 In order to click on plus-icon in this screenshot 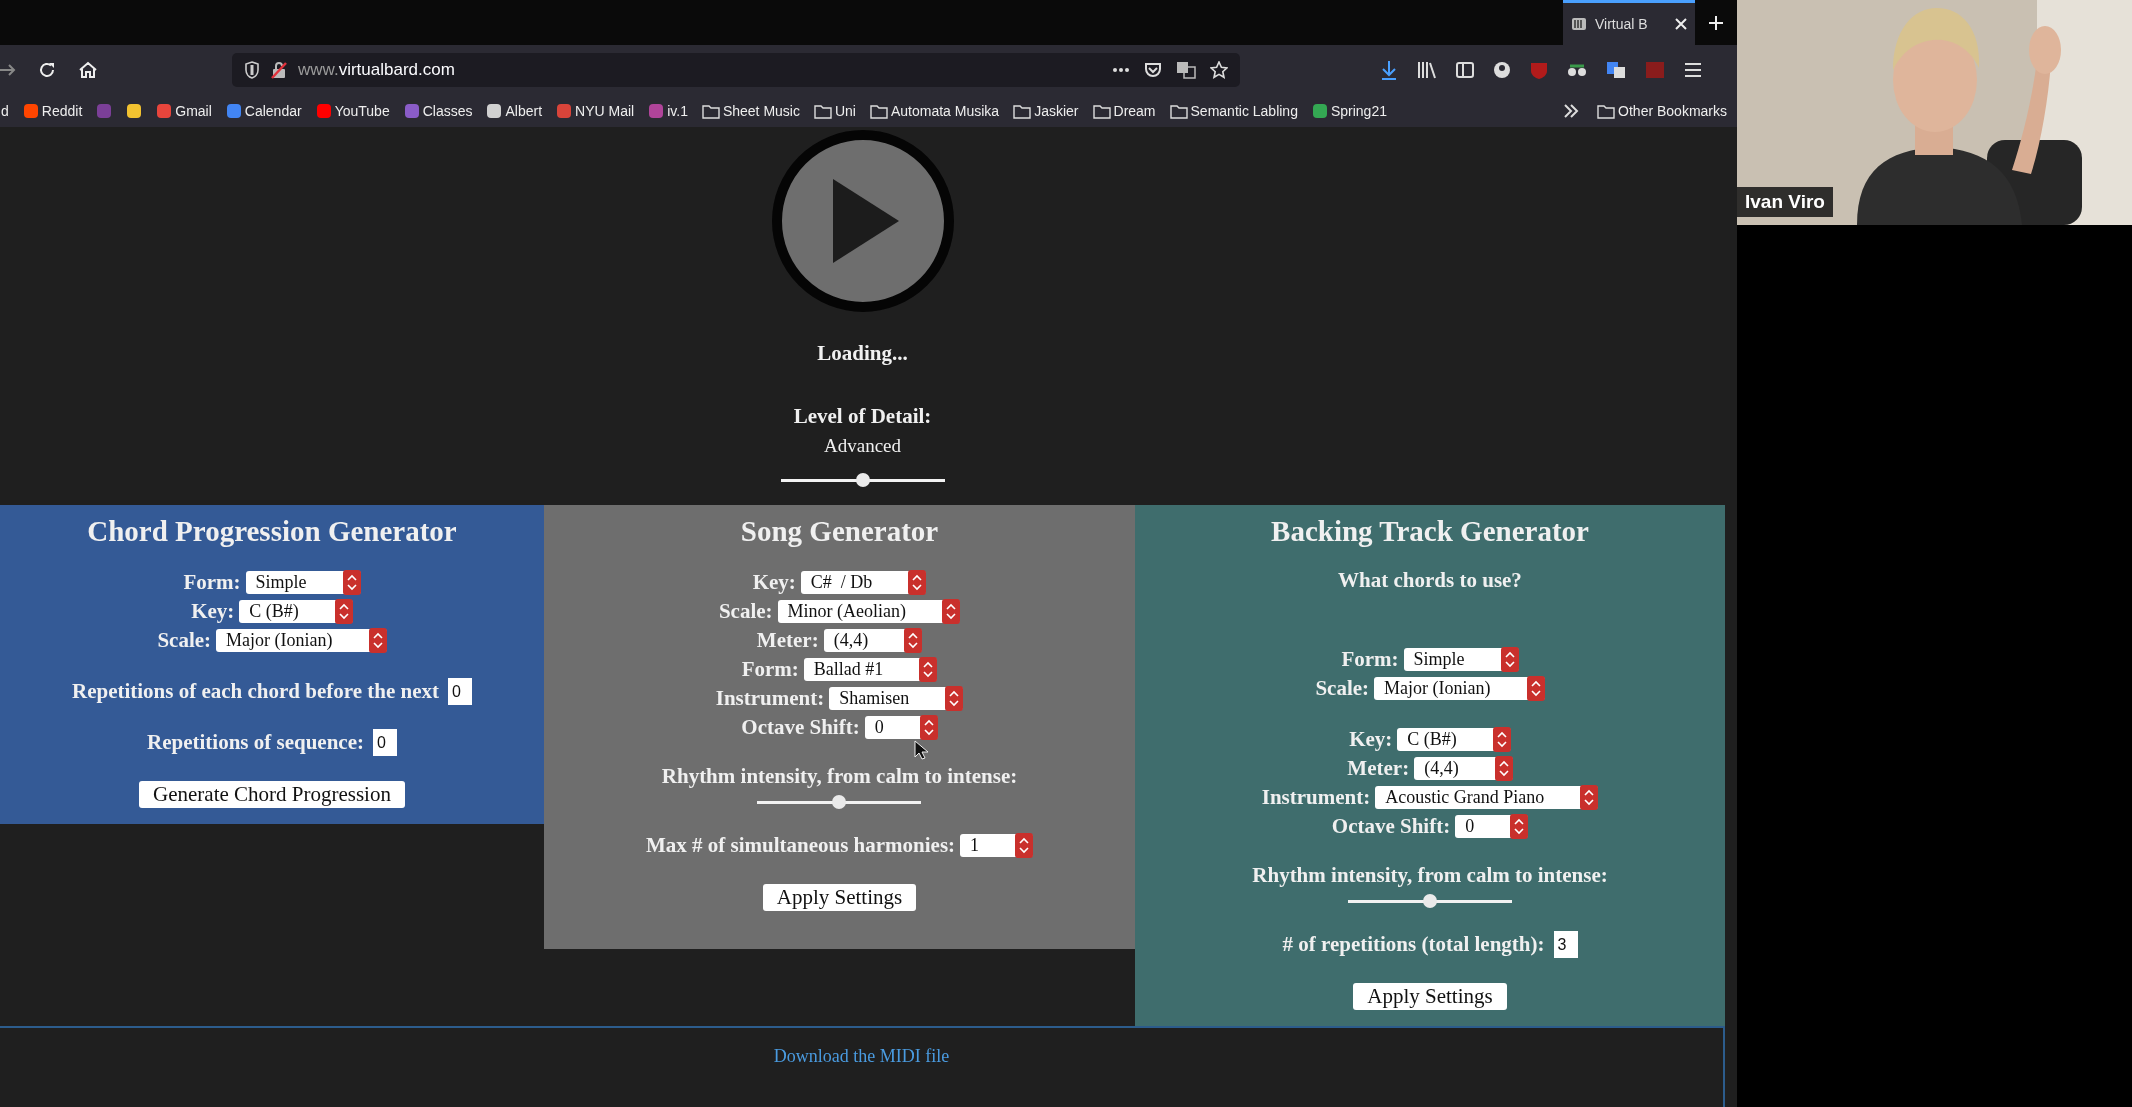, I will do `click(1716, 22)`.